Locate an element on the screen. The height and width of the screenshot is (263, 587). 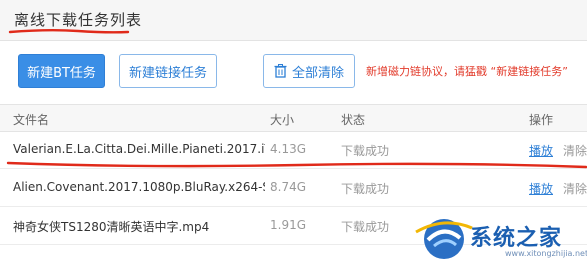
clear-all-label: 全部清除 is located at coordinates (317, 73).